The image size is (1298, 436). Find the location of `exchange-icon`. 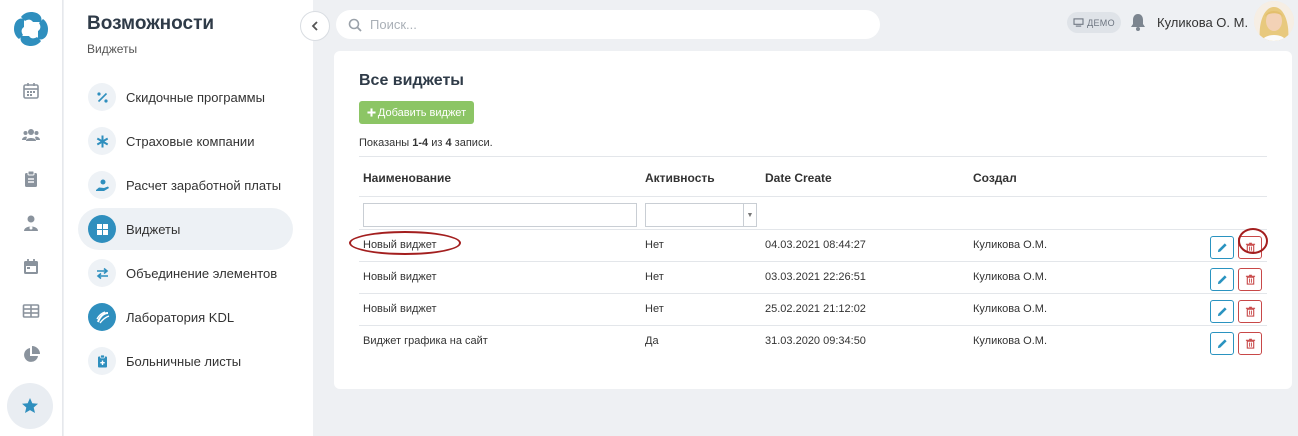

exchange-icon is located at coordinates (102, 273).